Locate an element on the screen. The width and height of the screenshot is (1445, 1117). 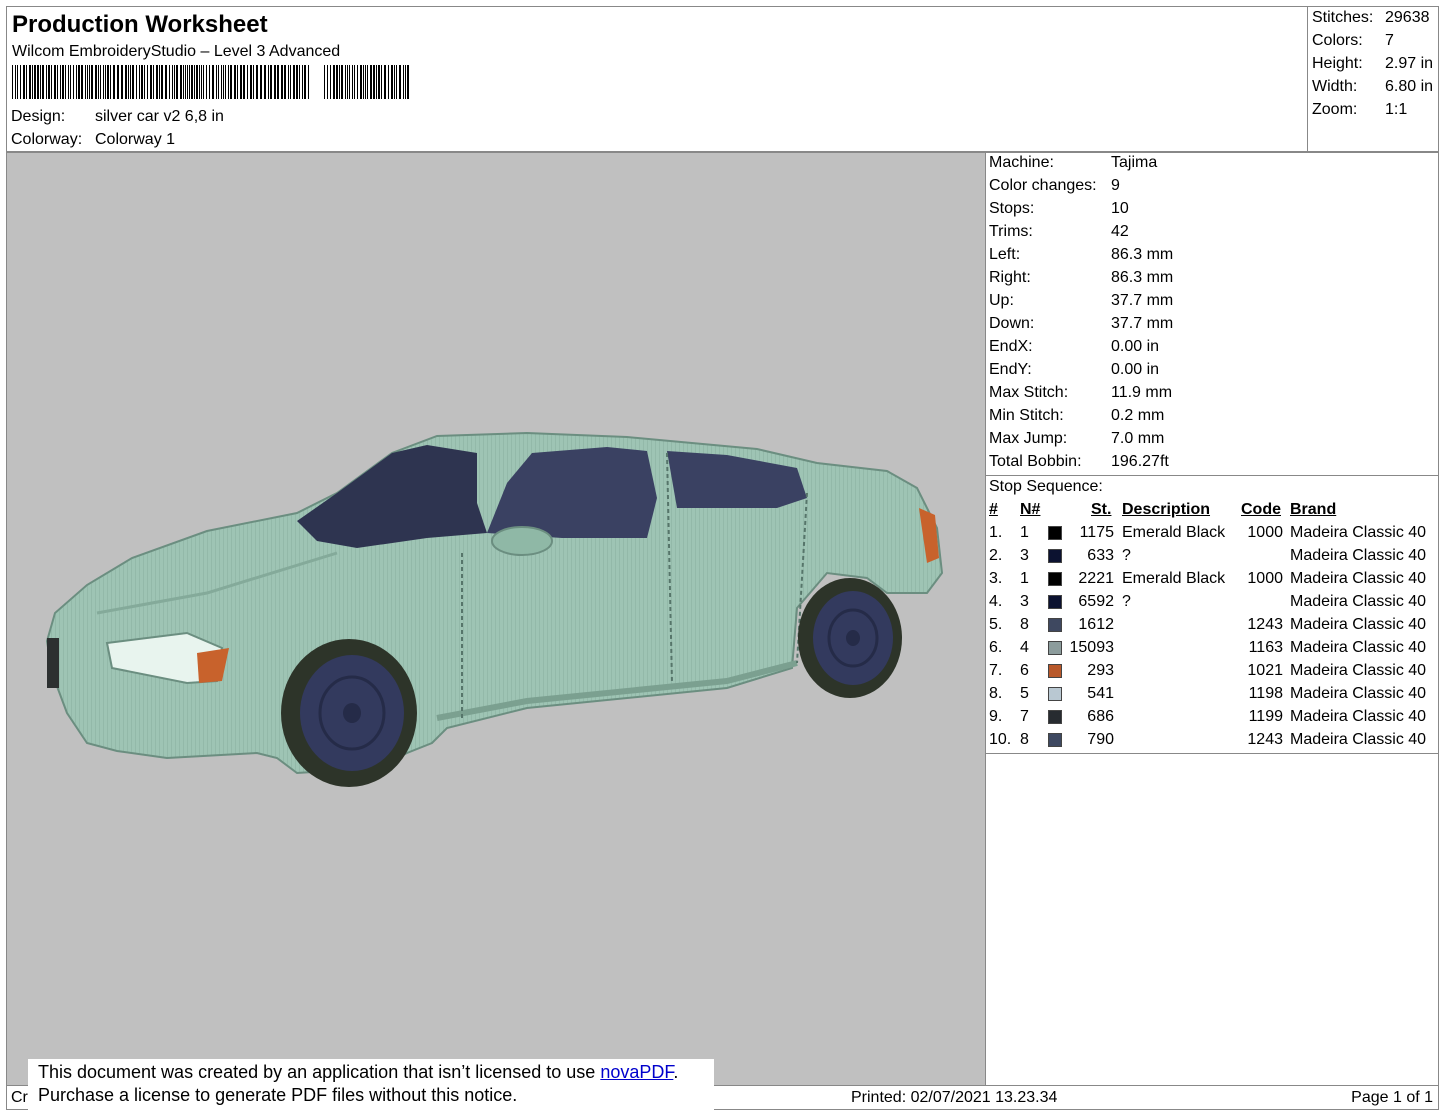
design-row: Design: silver car v2 6,8 in is located at coordinates (117, 117).